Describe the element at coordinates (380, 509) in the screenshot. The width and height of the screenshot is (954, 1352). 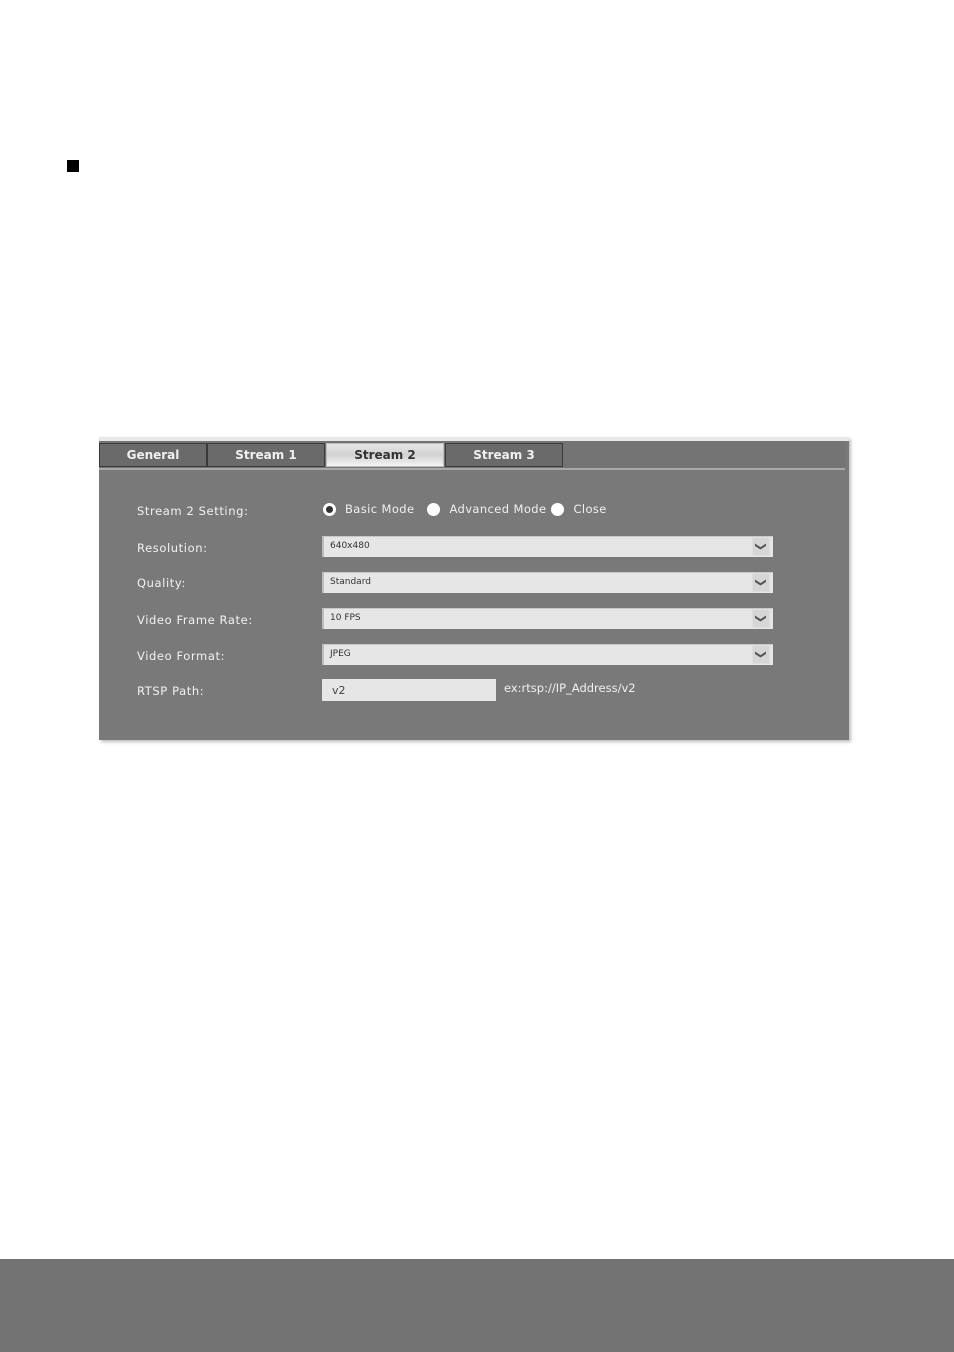
I see `basic-mode-label: Basic Mode` at that location.